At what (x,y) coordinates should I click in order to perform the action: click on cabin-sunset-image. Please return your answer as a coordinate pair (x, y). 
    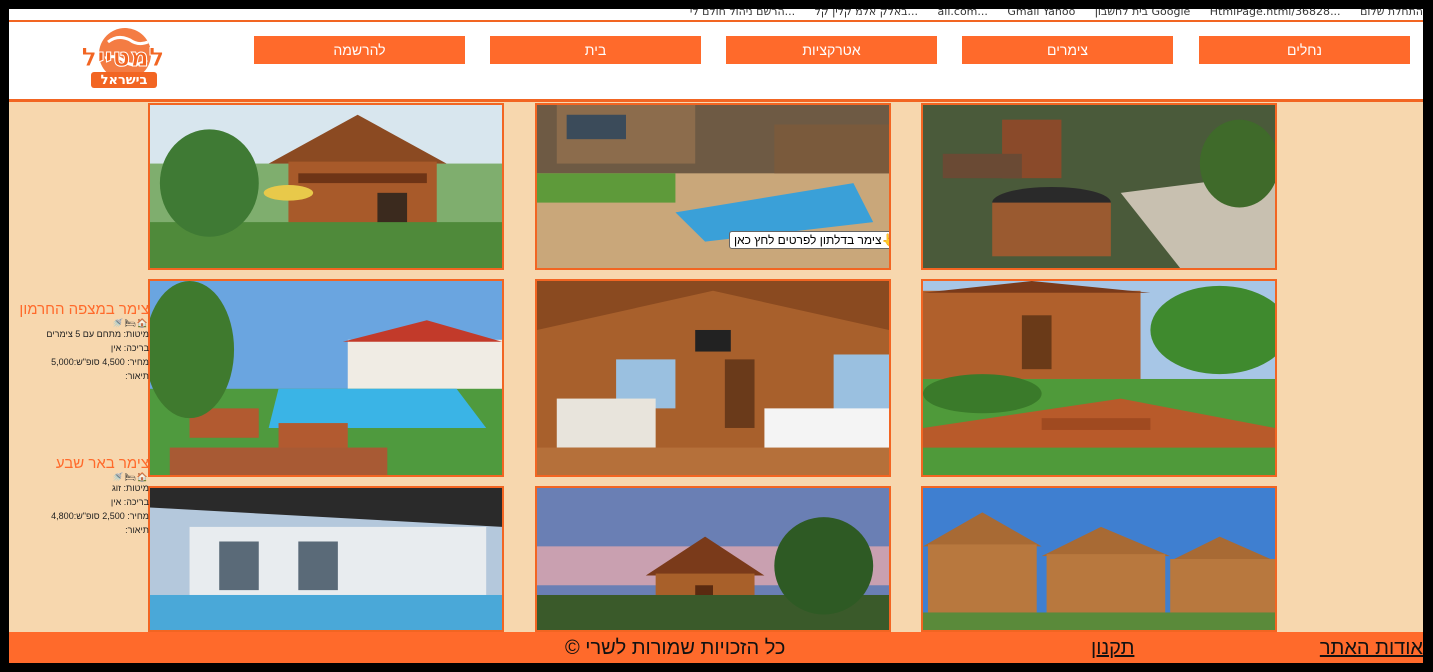
    Looking at the image, I should click on (713, 559).